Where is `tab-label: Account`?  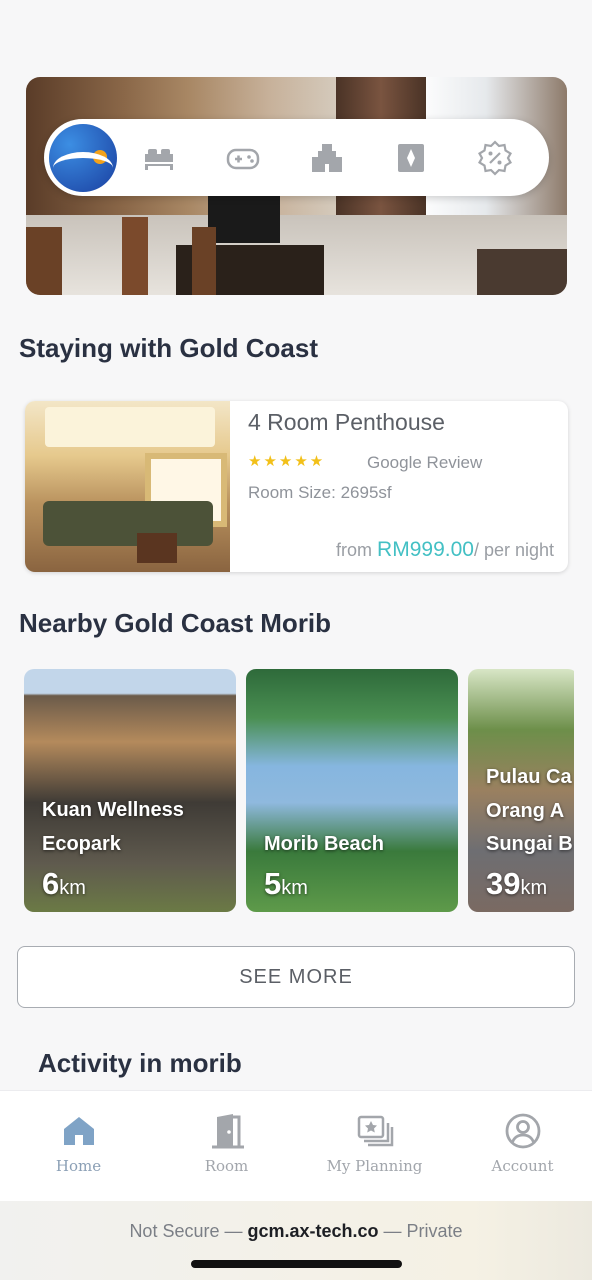
tab-label: Account is located at coordinates (522, 1166).